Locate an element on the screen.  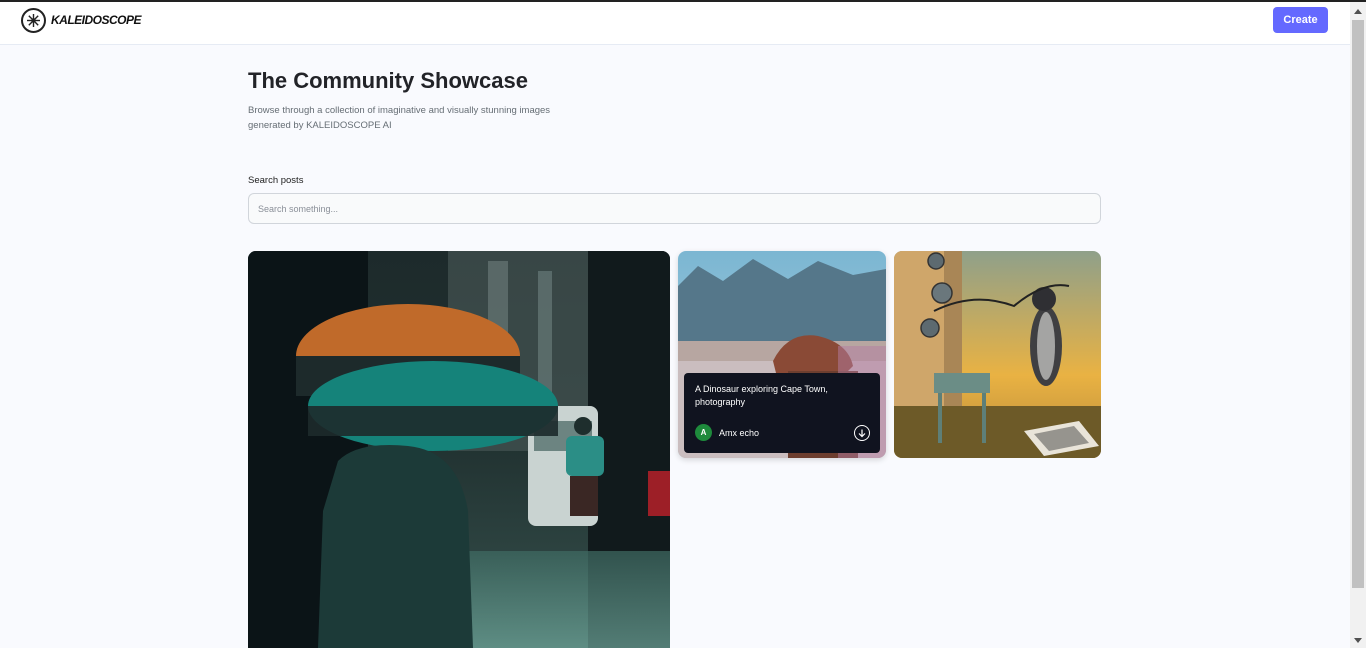
scroll-up-arrow-icon is located at coordinates (1358, 11).